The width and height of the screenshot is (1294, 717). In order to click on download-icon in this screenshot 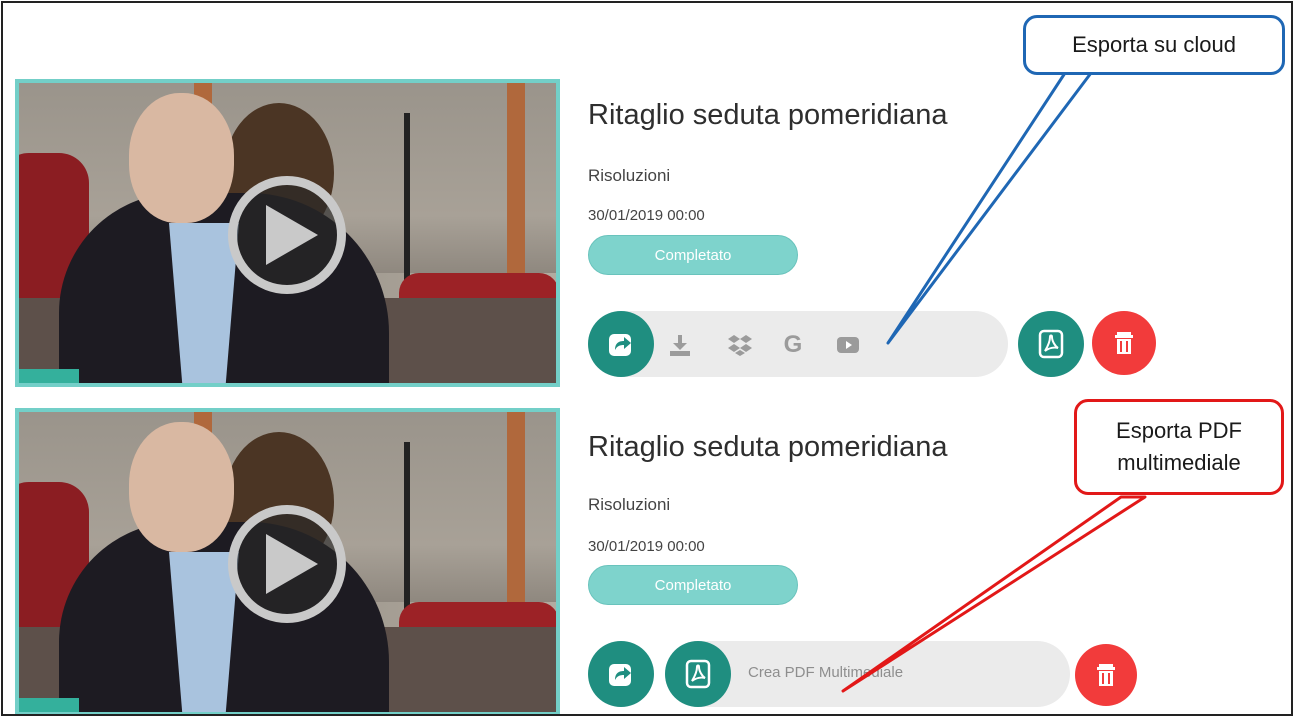, I will do `click(680, 345)`.